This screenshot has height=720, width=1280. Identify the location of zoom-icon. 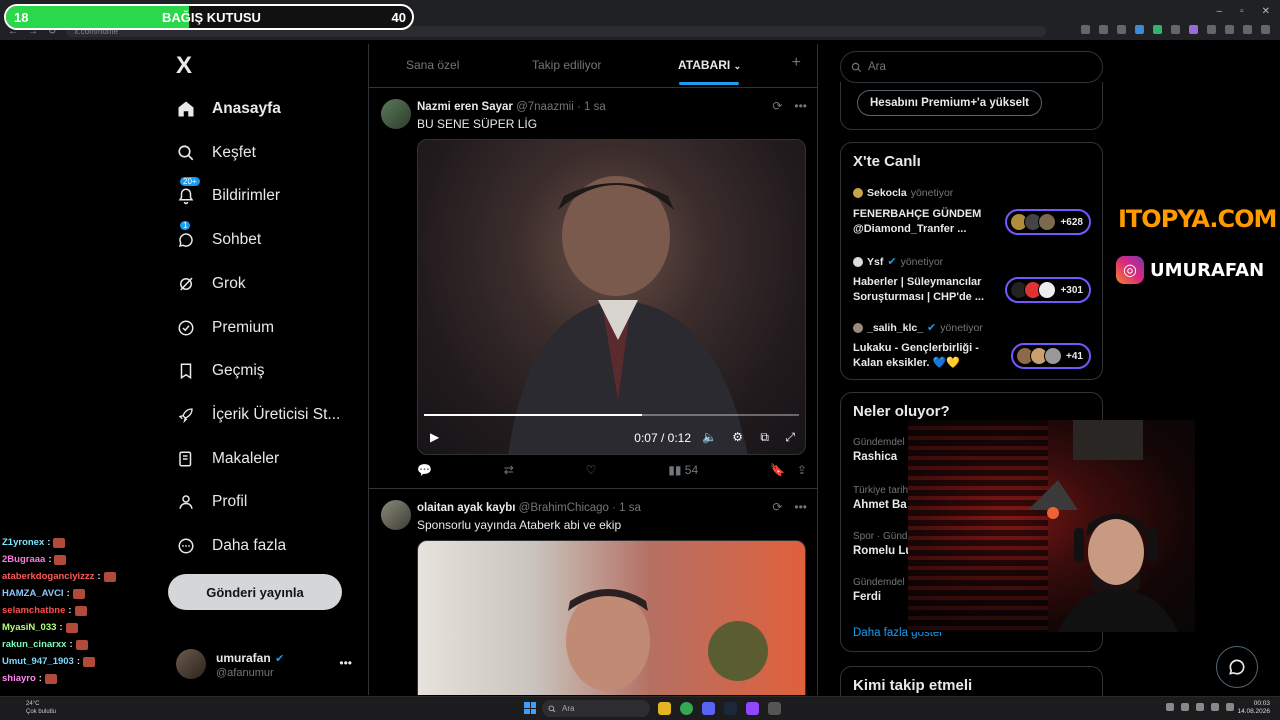
(1085, 29).